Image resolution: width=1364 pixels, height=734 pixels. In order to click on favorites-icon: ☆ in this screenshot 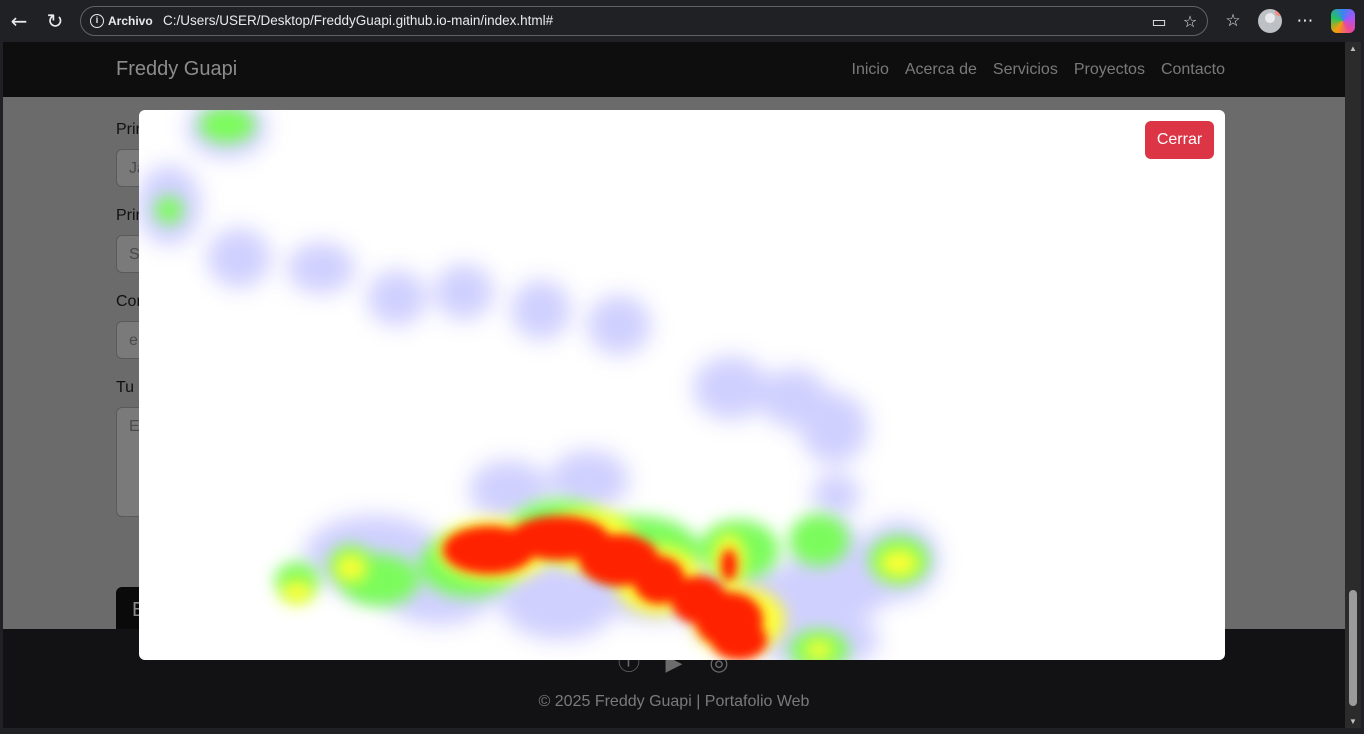, I will do `click(1233, 21)`.